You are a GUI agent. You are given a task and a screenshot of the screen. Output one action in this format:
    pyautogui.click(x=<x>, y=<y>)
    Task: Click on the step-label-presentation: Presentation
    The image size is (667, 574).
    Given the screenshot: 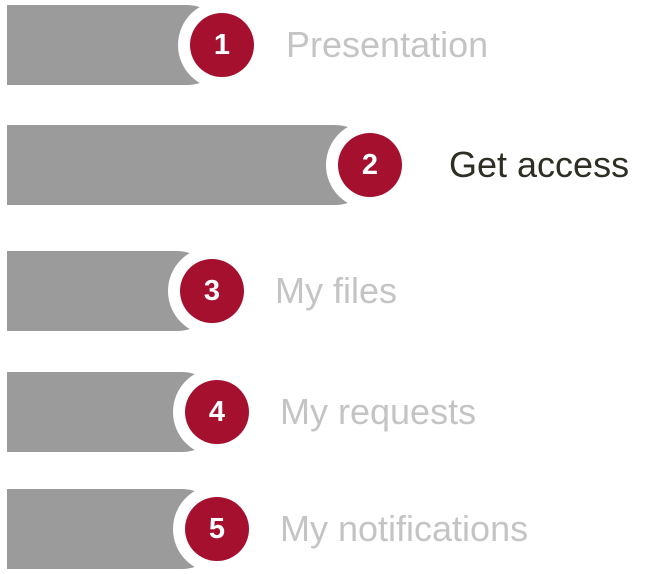 What is the action you would take?
    pyautogui.click(x=387, y=45)
    